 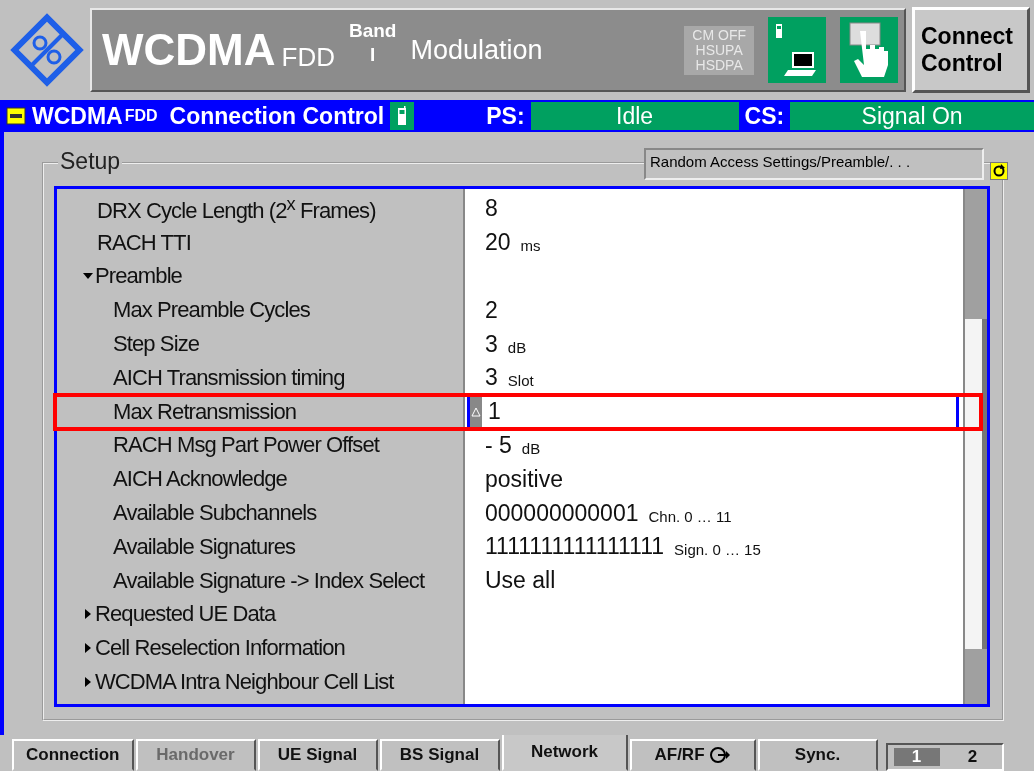 What do you see at coordinates (308, 57) in the screenshot?
I see `standard-suffix: FDD` at bounding box center [308, 57].